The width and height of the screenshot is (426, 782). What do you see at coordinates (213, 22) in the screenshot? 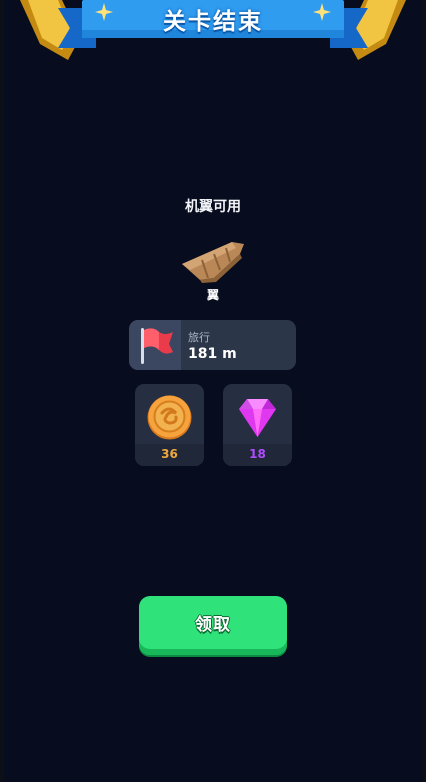
I see `banner-title: 关卡结束` at bounding box center [213, 22].